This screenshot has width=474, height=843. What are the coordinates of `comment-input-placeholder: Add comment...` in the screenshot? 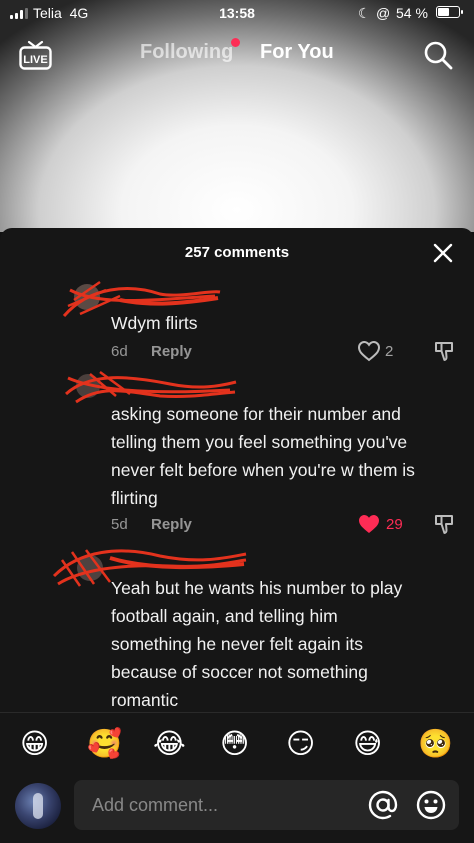 It's located at (155, 805).